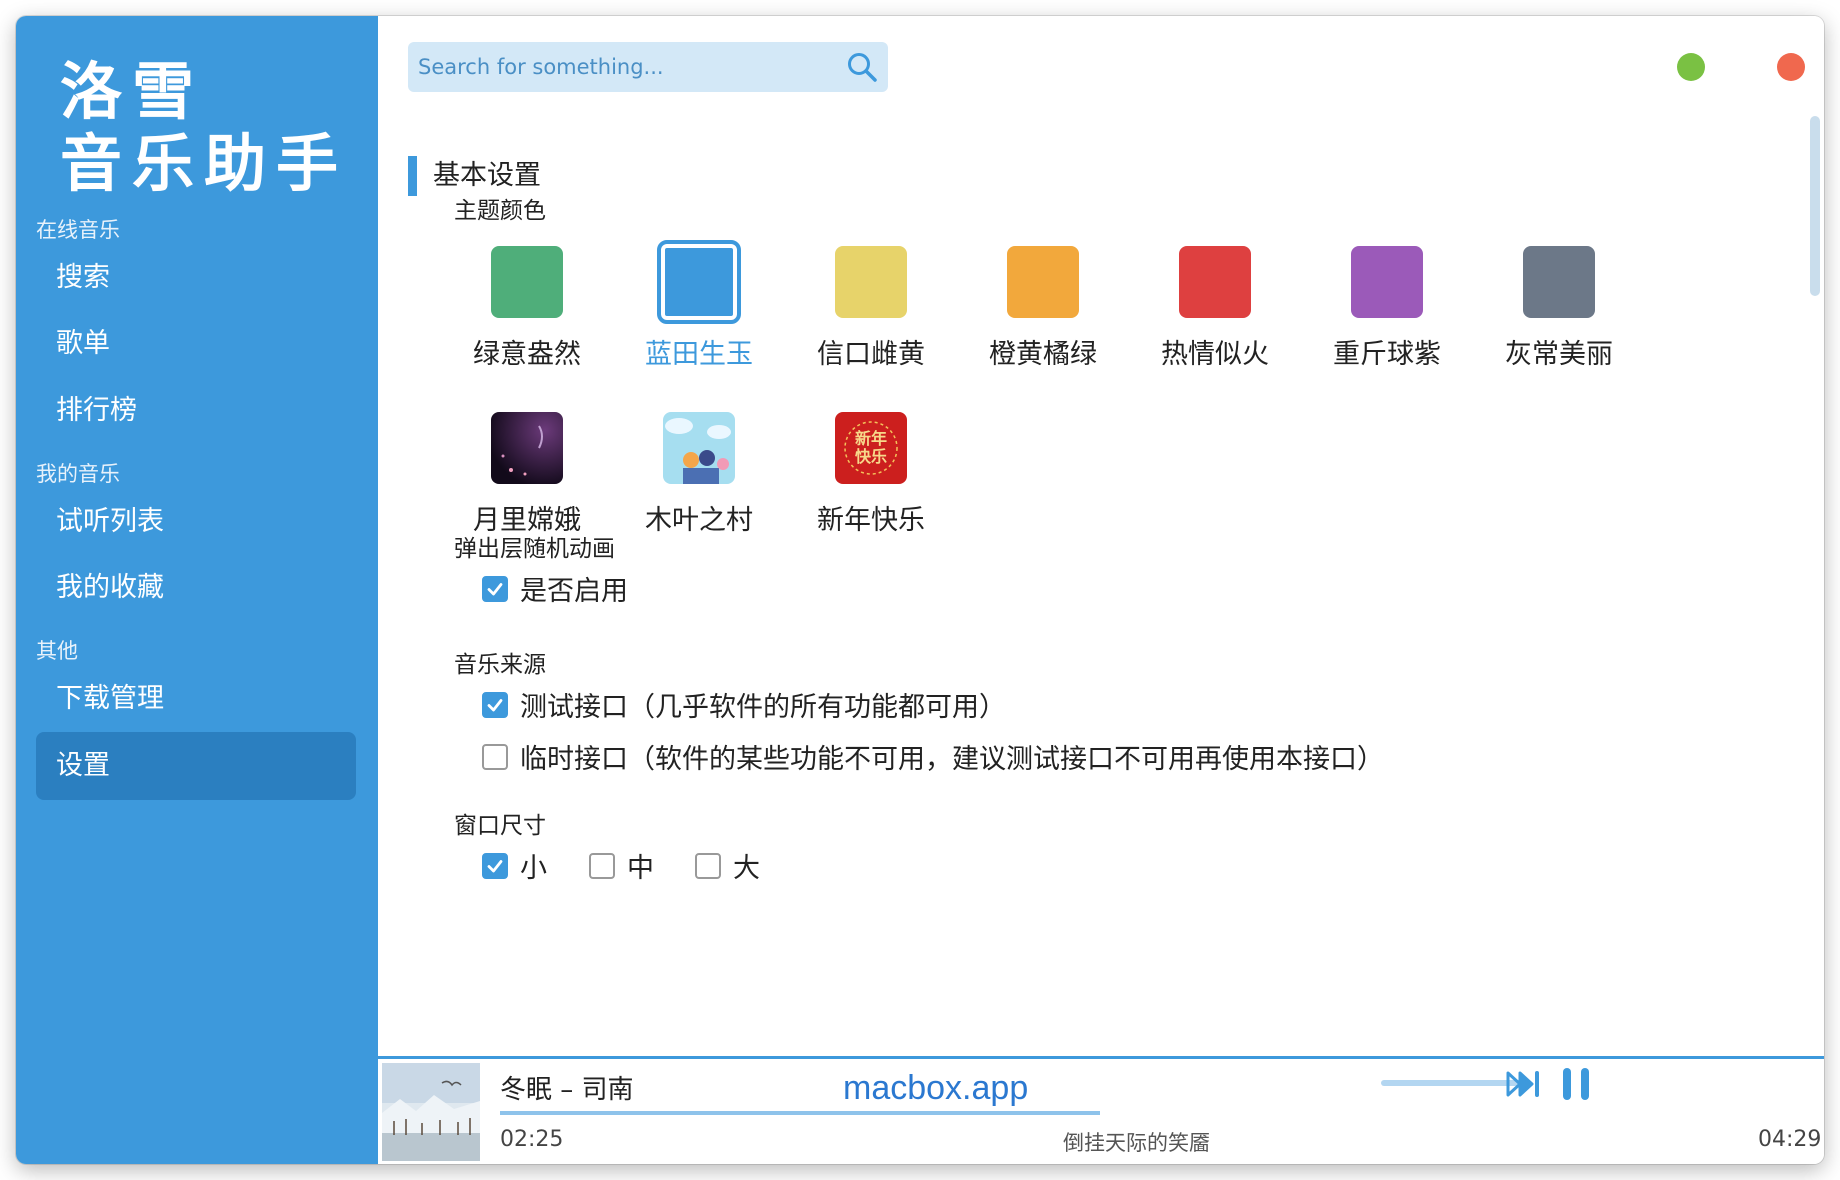  I want to click on search-box, so click(648, 67).